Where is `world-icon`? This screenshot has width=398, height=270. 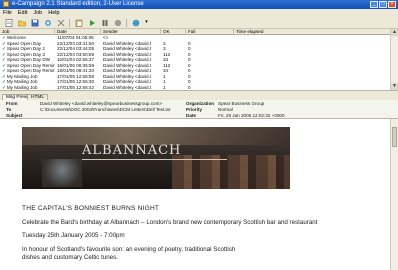
world-icon is located at coordinates (135, 22).